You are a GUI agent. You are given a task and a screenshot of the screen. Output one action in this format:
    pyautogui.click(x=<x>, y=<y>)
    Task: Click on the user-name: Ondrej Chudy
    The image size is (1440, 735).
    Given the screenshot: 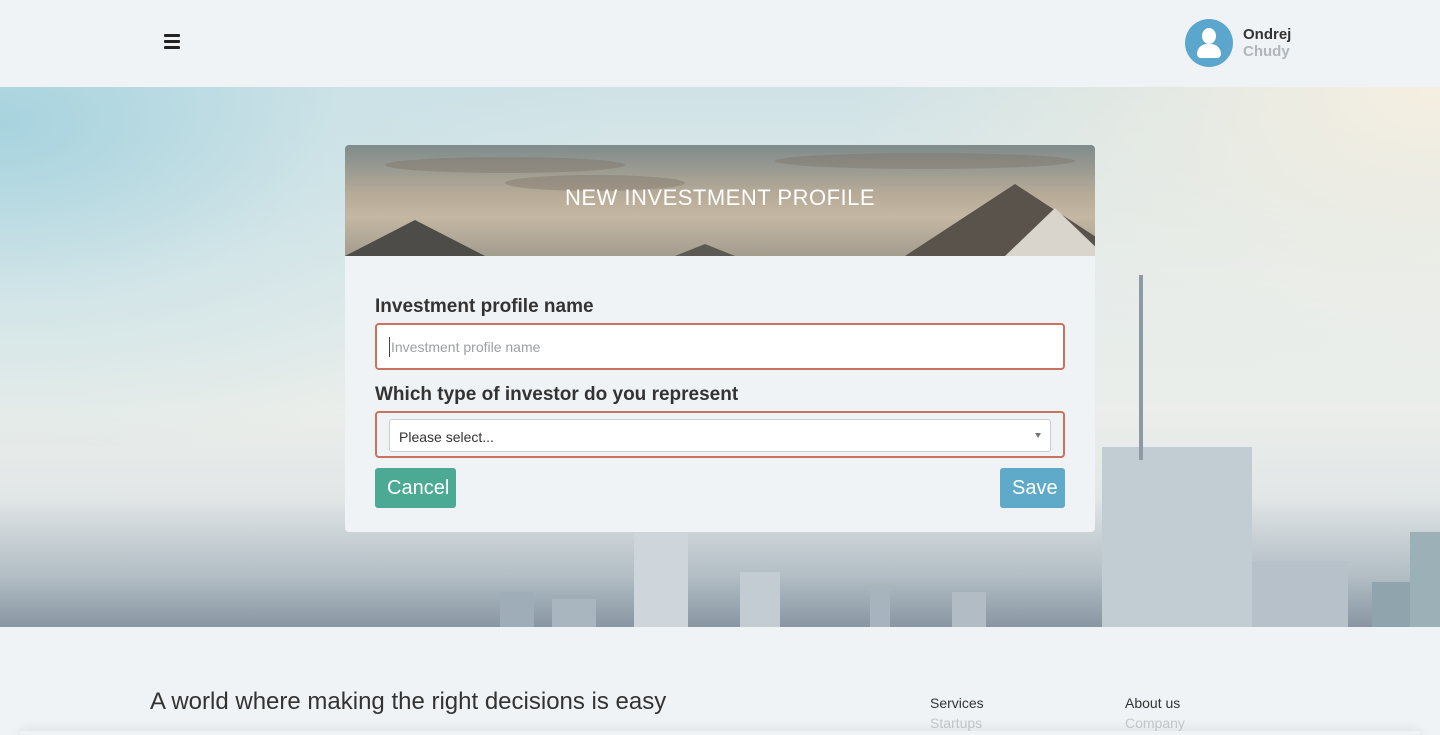 What is the action you would take?
    pyautogui.click(x=1267, y=43)
    